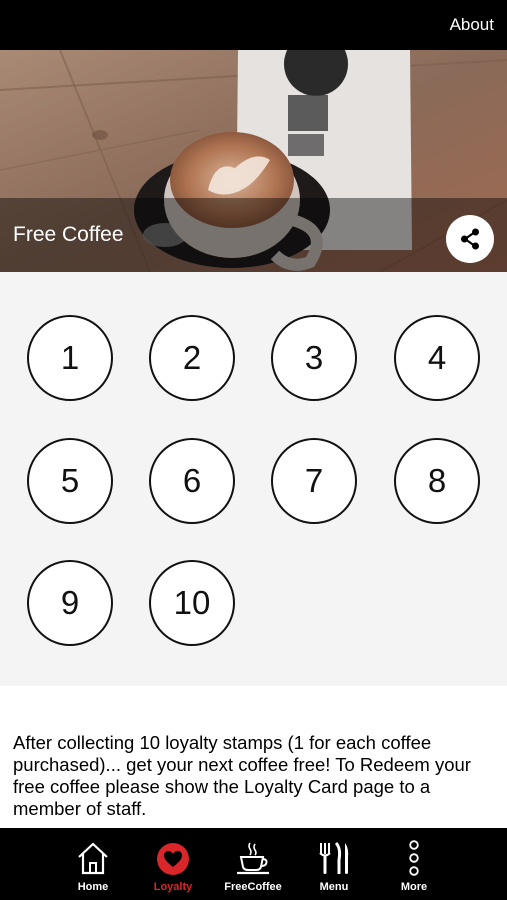  I want to click on stamp-7: 7, so click(314, 481).